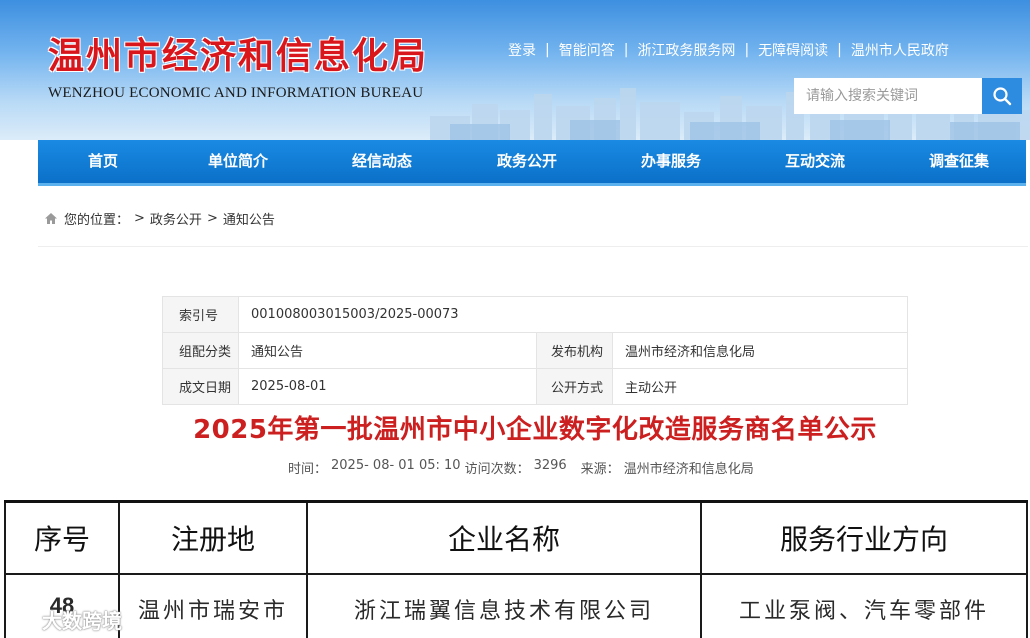 This screenshot has width=1030, height=638. I want to click on search-icon, so click(1002, 96).